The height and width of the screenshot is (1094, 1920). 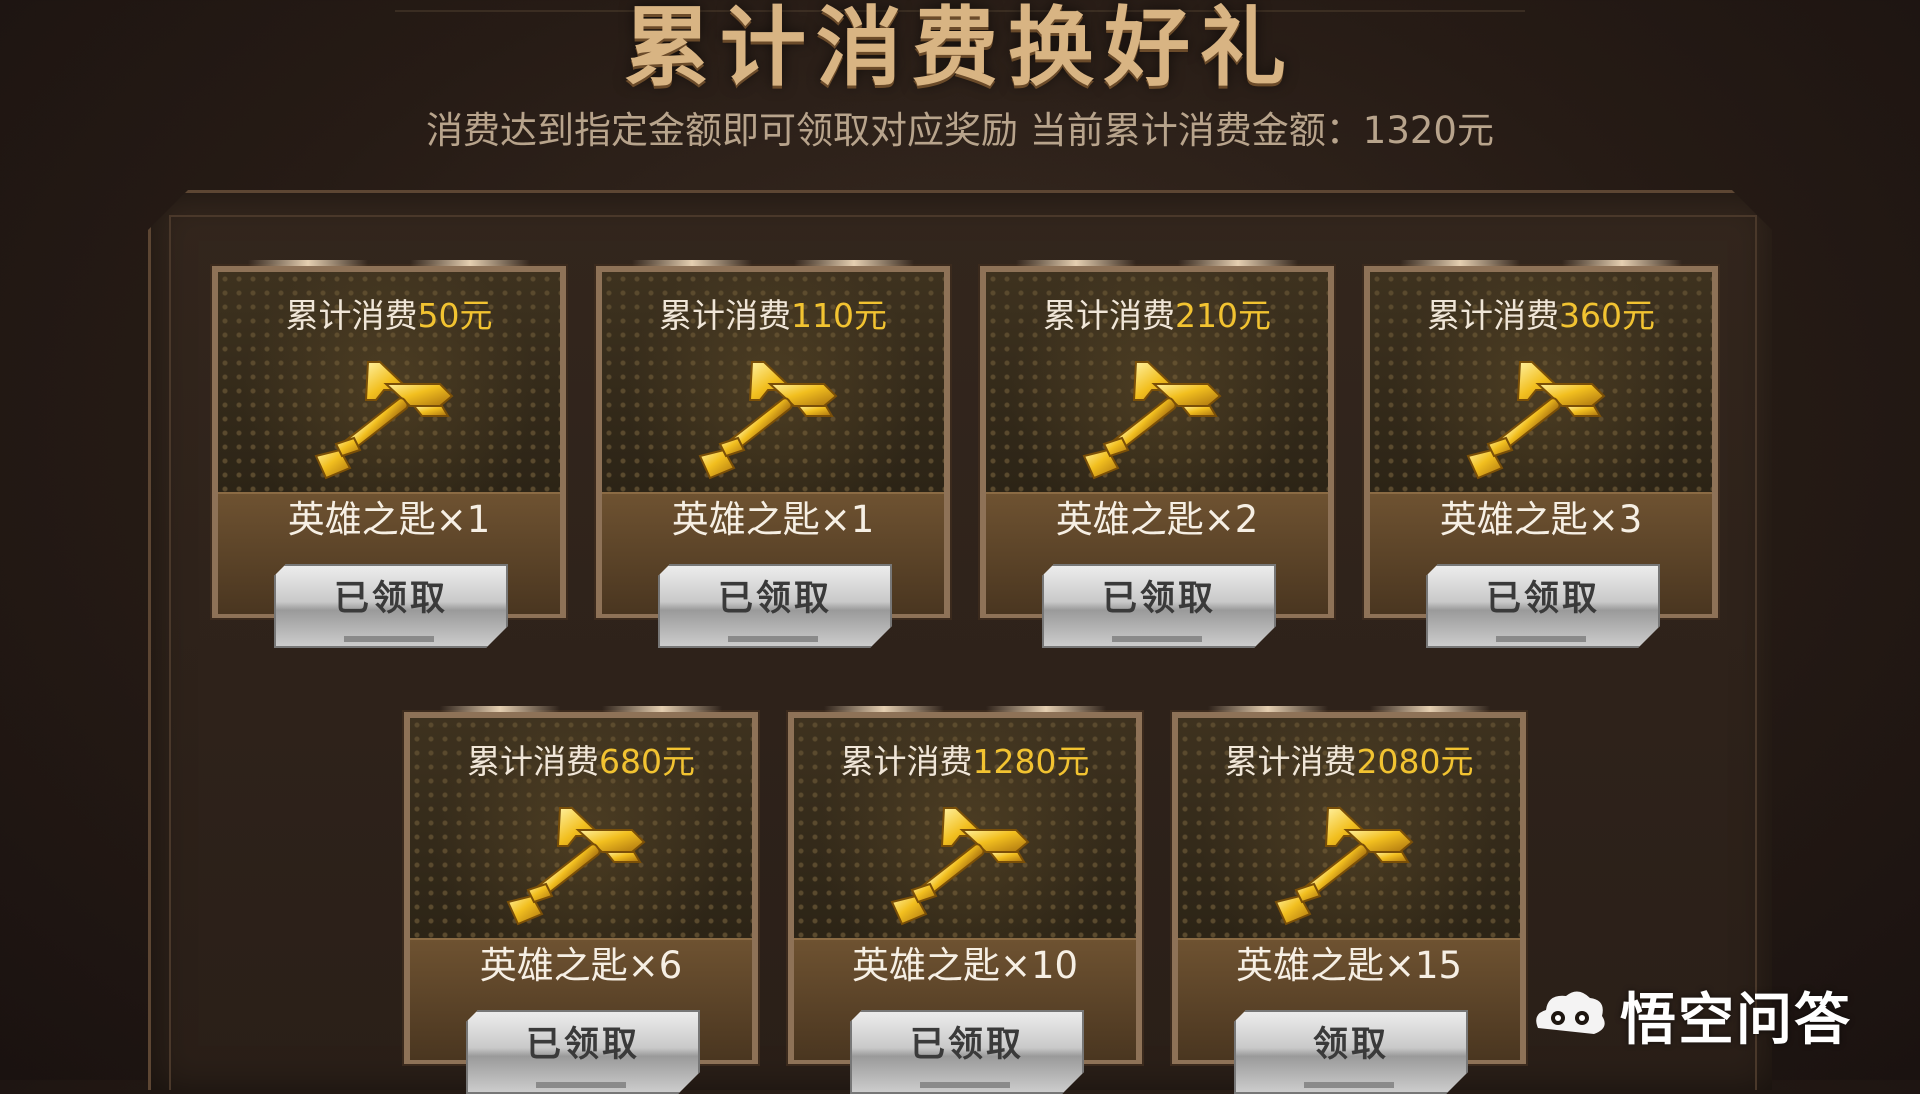 I want to click on reward-label: 英雄之匙×2, so click(x=1157, y=519).